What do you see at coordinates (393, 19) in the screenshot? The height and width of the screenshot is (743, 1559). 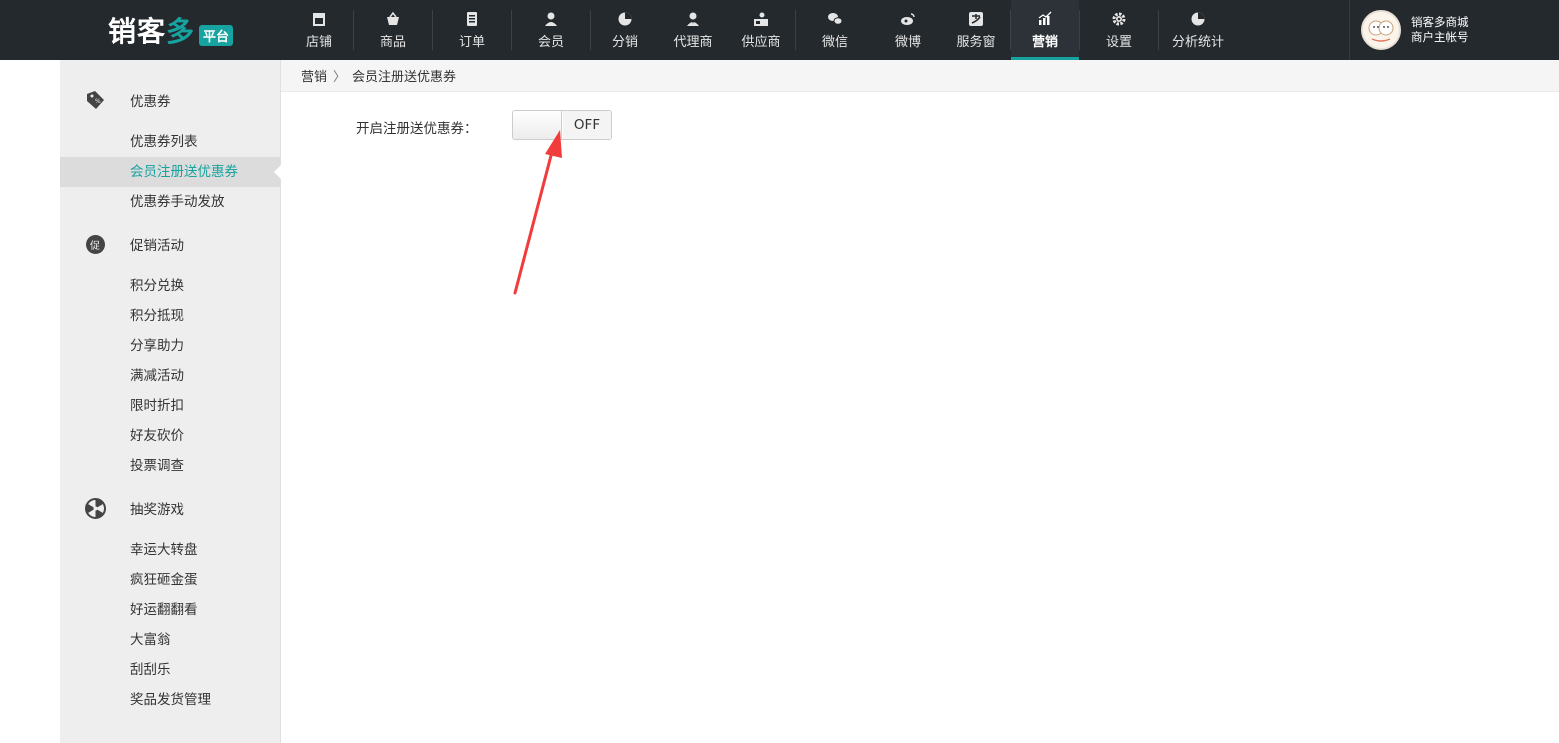 I see `basket-icon` at bounding box center [393, 19].